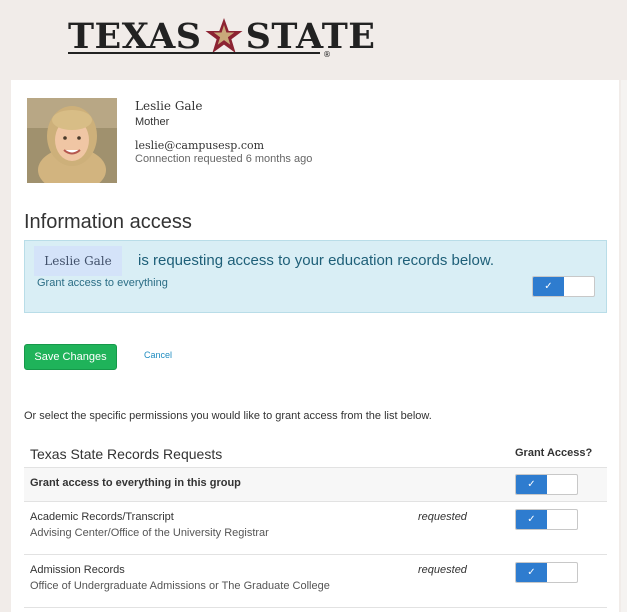 The width and height of the screenshot is (627, 612). I want to click on logo-text-left: TEXAS, so click(135, 36).